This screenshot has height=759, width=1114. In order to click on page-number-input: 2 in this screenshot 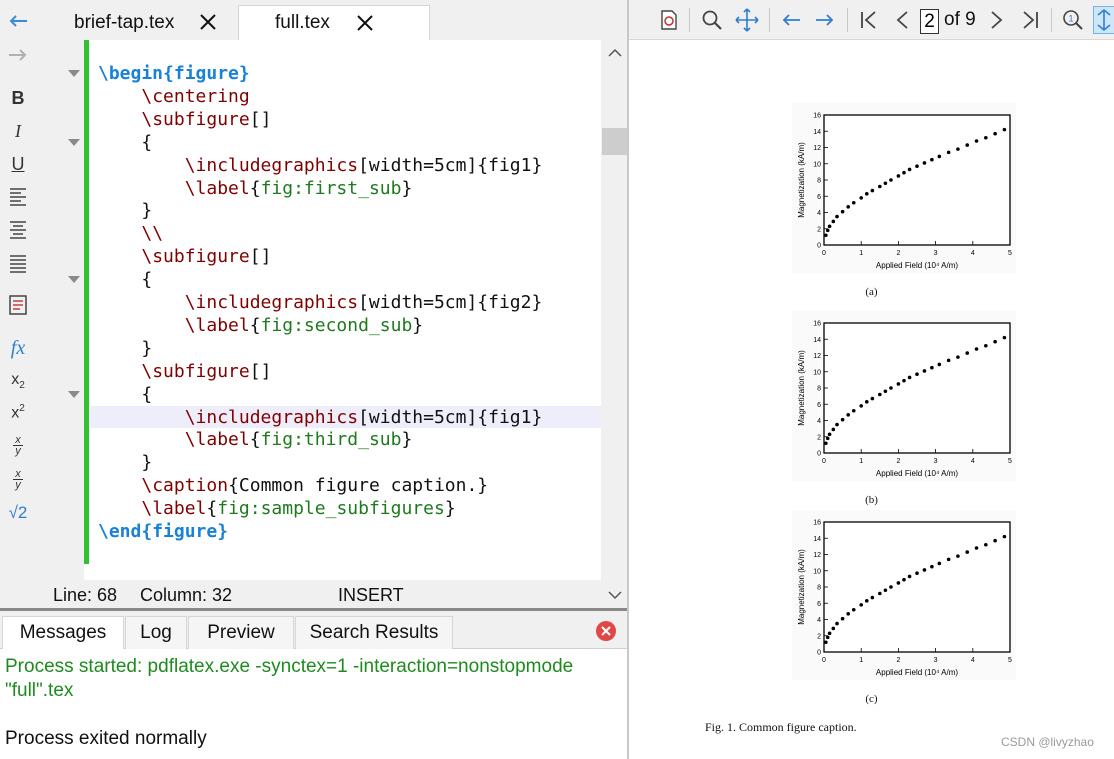, I will do `click(929, 21)`.